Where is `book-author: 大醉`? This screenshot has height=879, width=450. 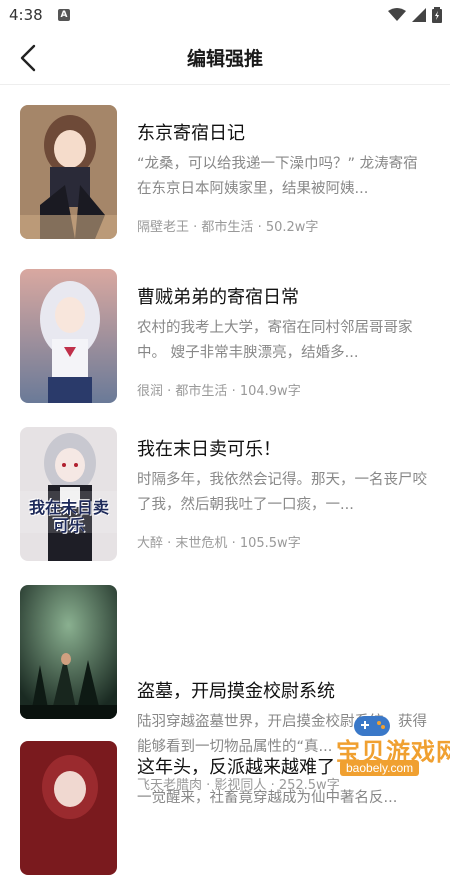 book-author: 大醉 is located at coordinates (150, 543).